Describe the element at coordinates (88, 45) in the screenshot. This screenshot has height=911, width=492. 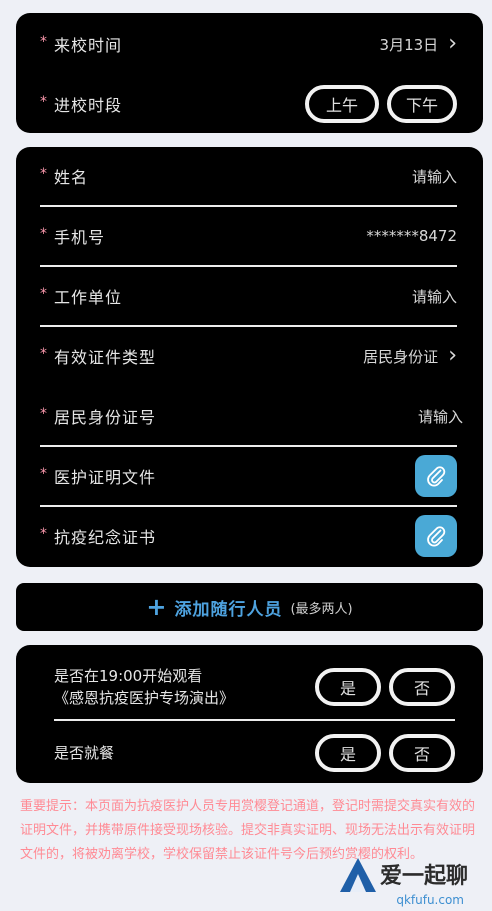
I see `visit-date-label: 来校时间` at that location.